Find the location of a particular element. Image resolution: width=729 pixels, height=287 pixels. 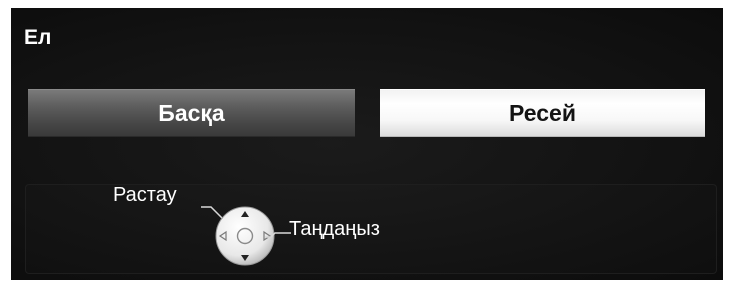

confirm-hint-label: Растау is located at coordinates (145, 195).